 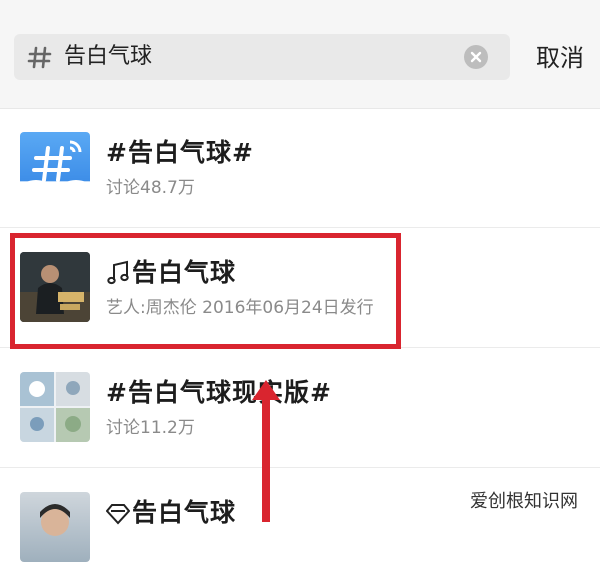 I want to click on result-title: #告白气球现实版#, so click(x=219, y=392).